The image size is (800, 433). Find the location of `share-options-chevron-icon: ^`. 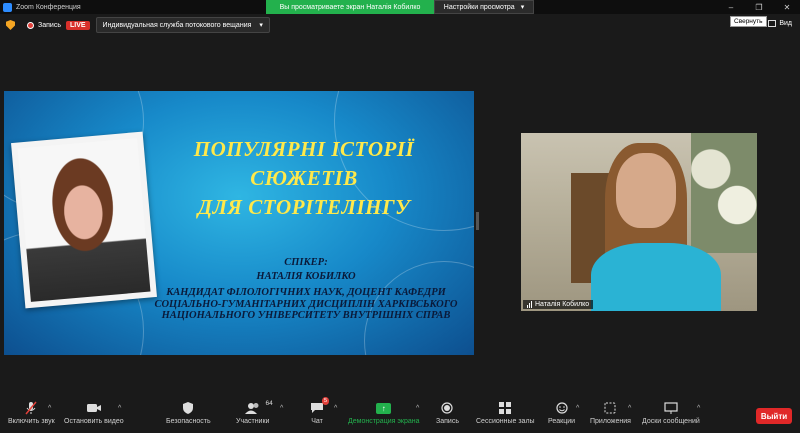

share-options-chevron-icon: ^ is located at coordinates (417, 408).